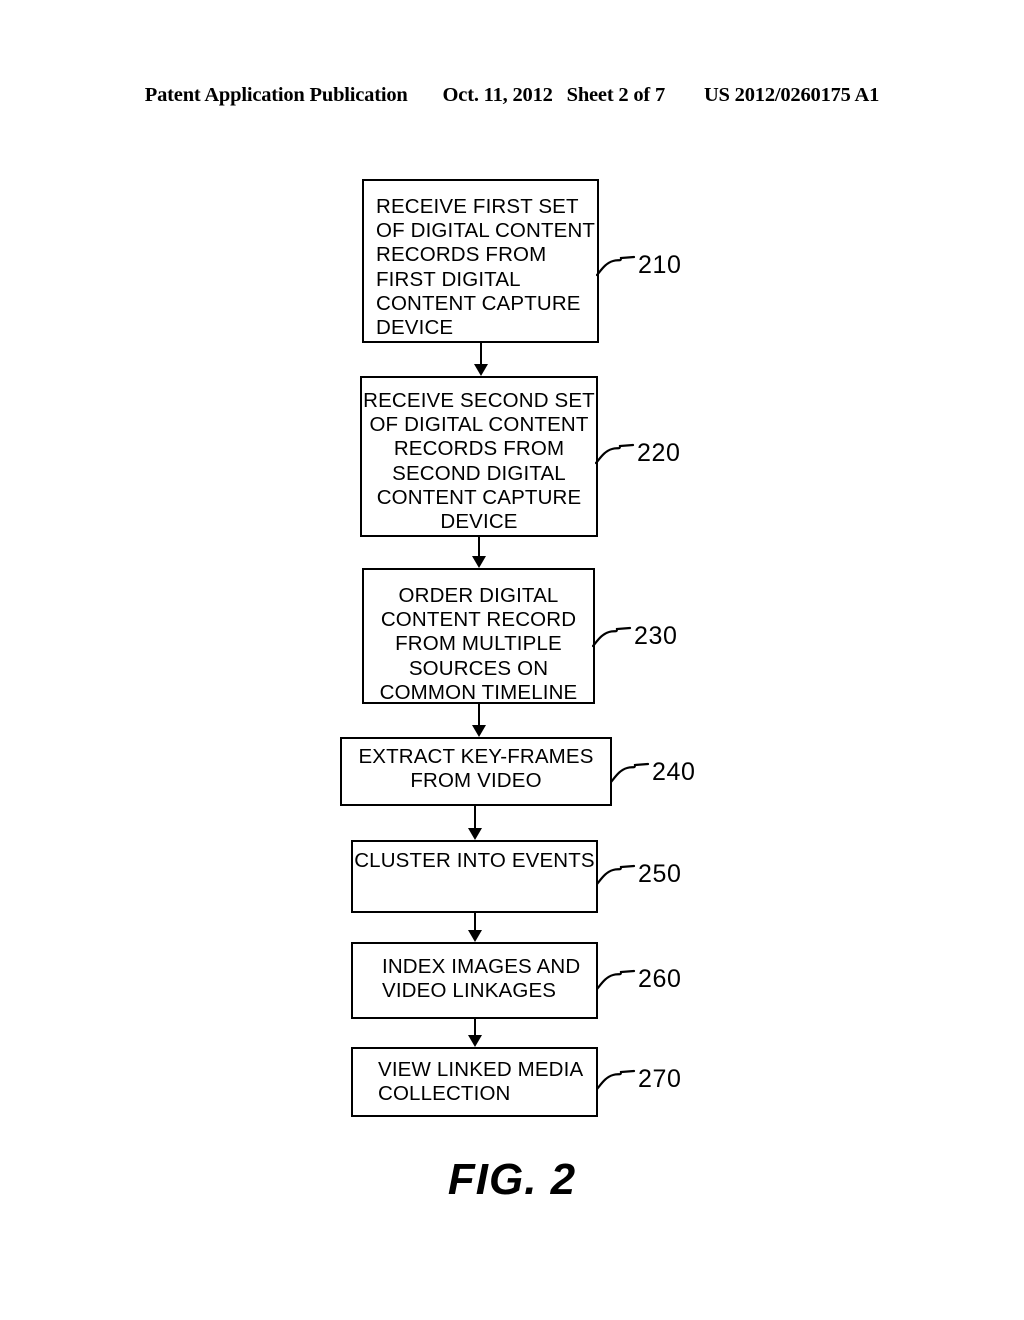 The width and height of the screenshot is (1024, 1320). Describe the element at coordinates (660, 1079) in the screenshot. I see `reference-number-270: 270` at that location.